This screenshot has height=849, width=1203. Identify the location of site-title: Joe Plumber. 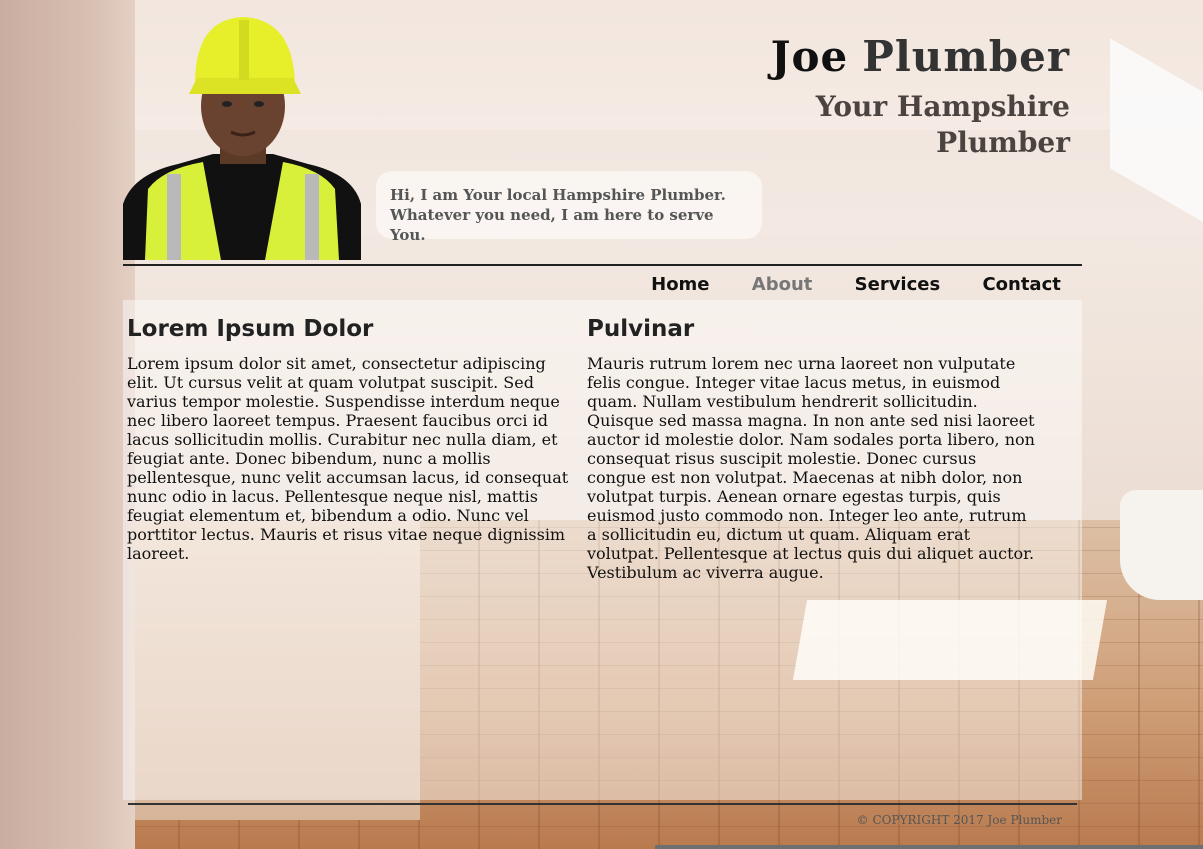
(920, 56).